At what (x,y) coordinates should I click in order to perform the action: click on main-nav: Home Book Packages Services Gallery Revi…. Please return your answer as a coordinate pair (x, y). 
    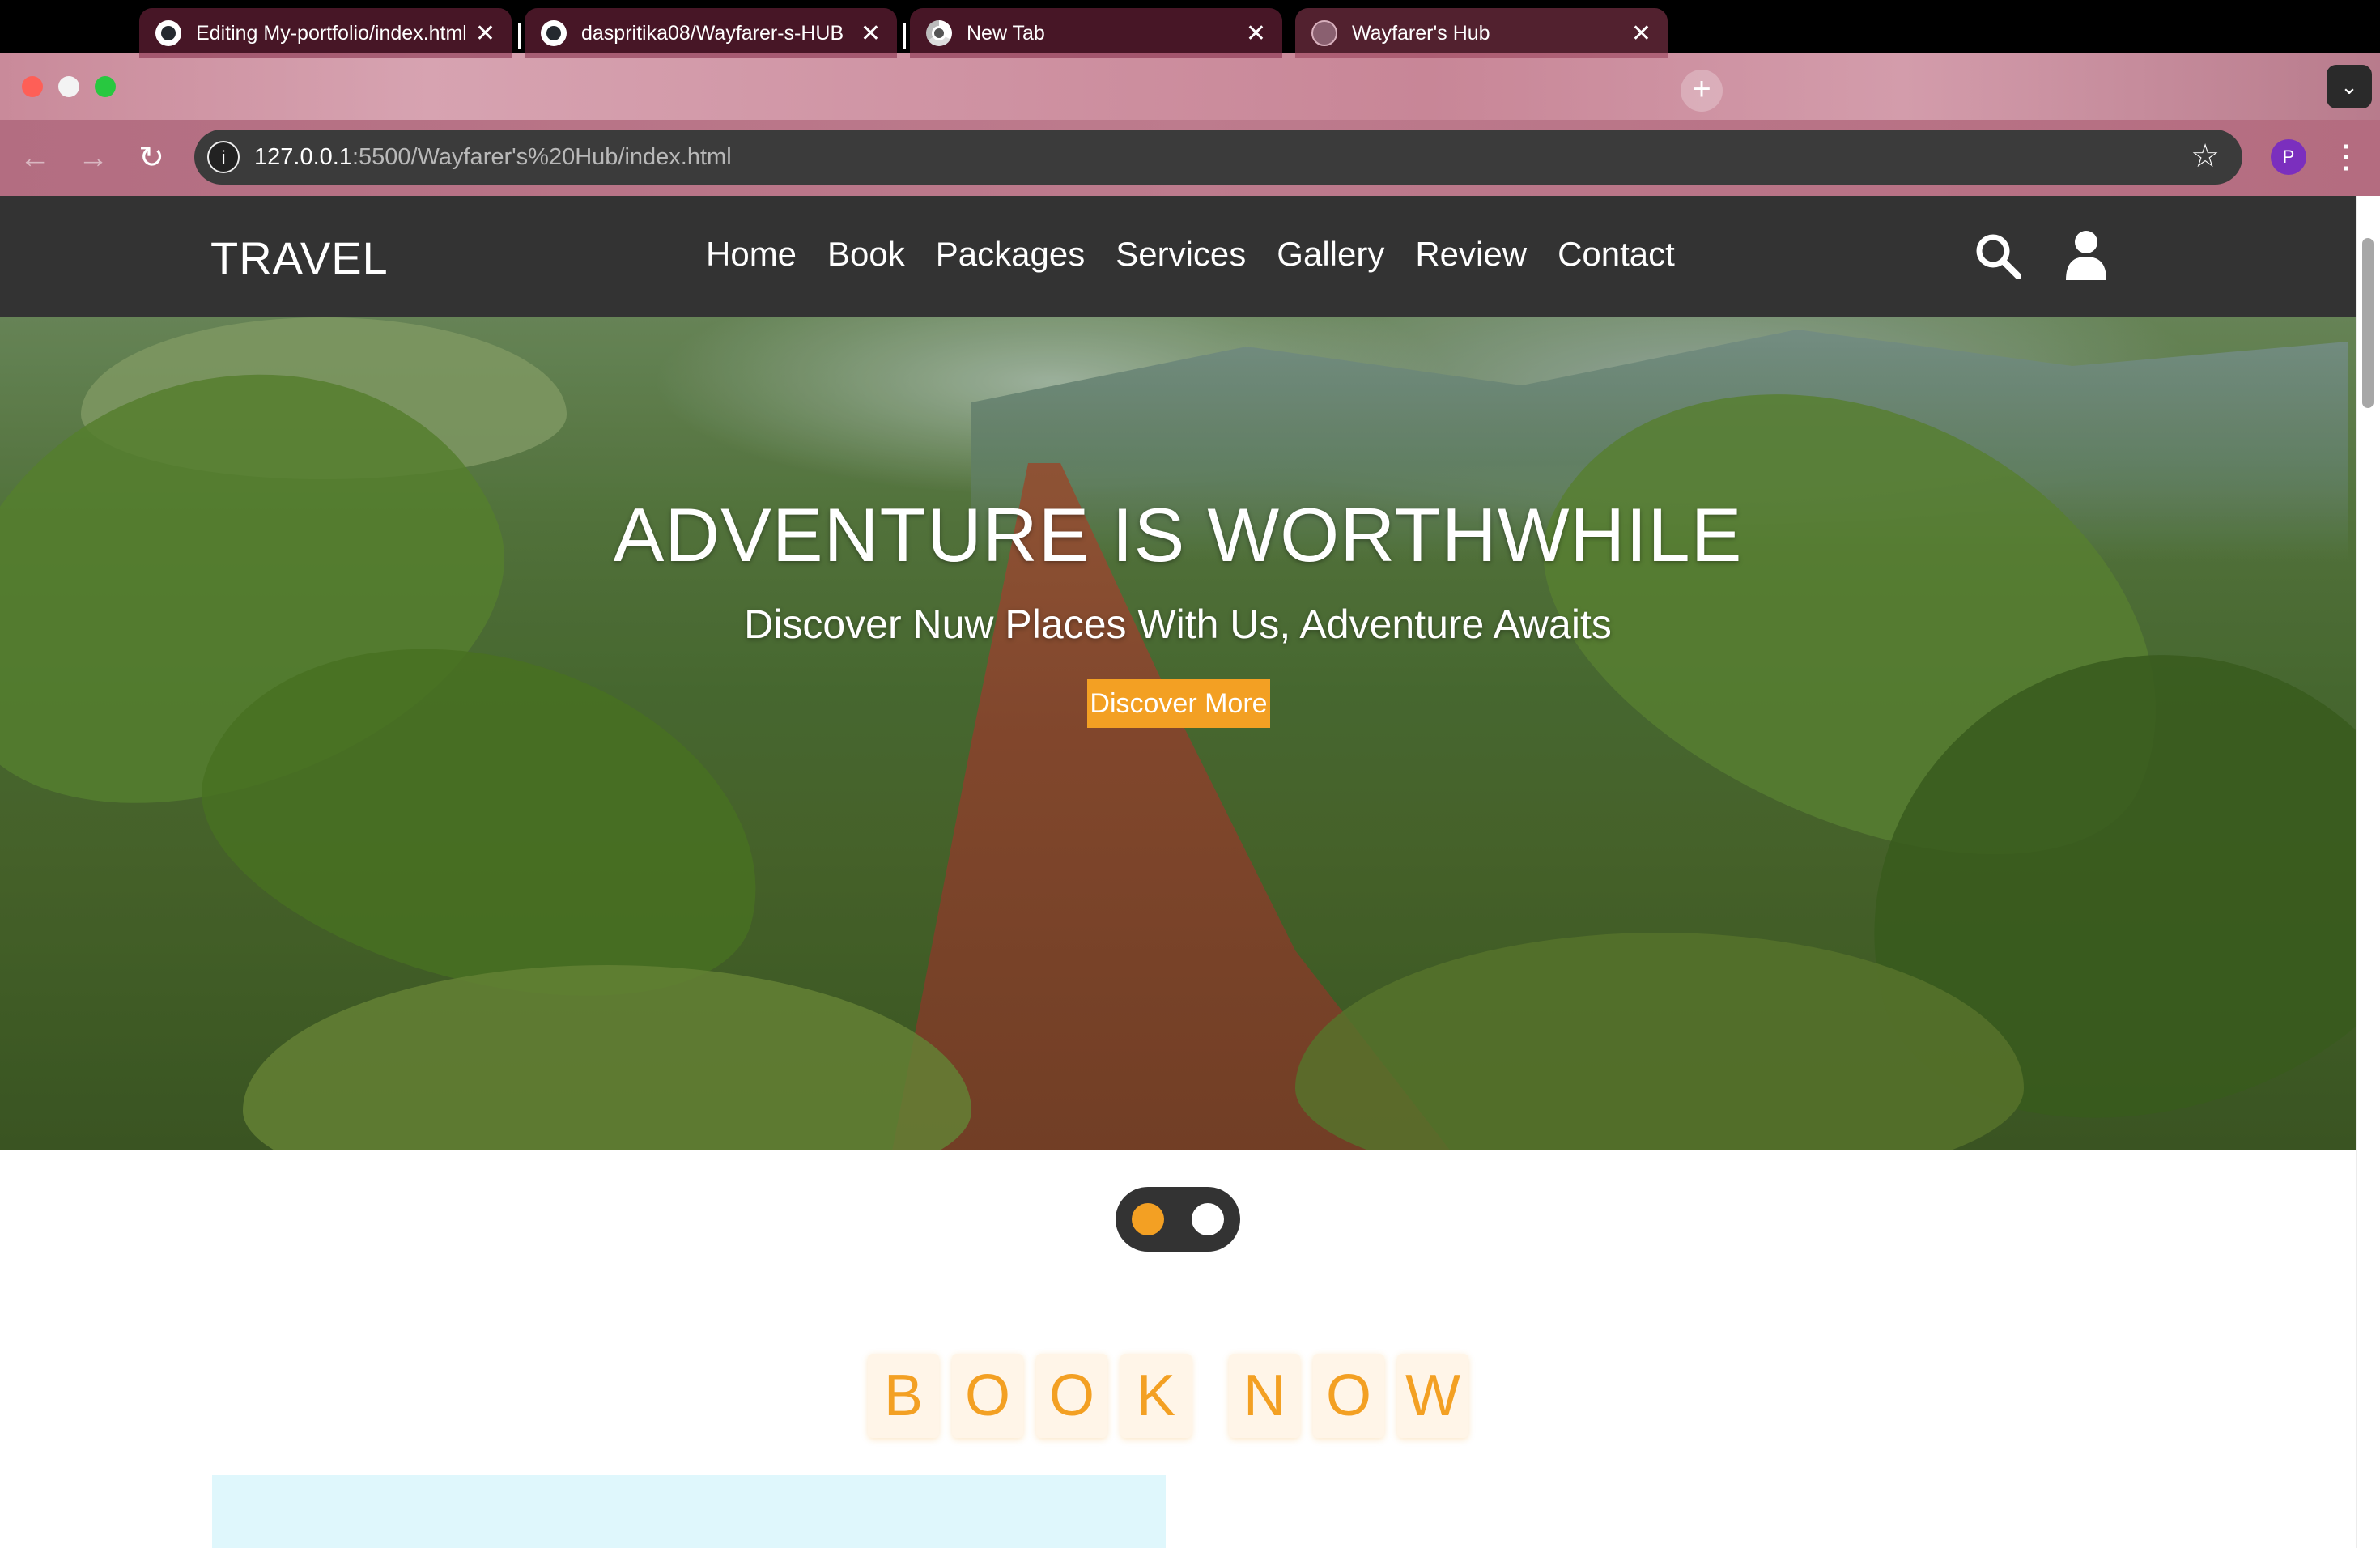
    Looking at the image, I should click on (1190, 255).